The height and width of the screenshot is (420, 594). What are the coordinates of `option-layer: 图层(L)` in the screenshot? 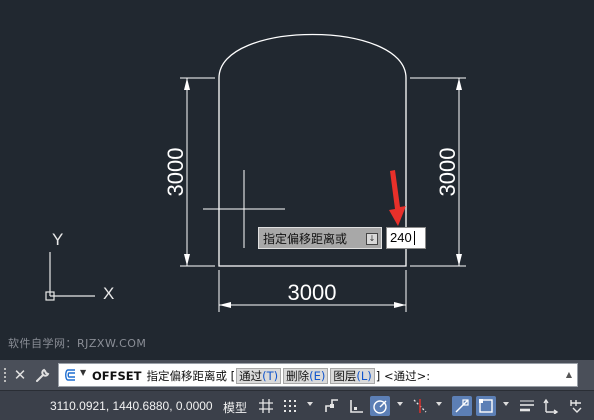 It's located at (352, 376).